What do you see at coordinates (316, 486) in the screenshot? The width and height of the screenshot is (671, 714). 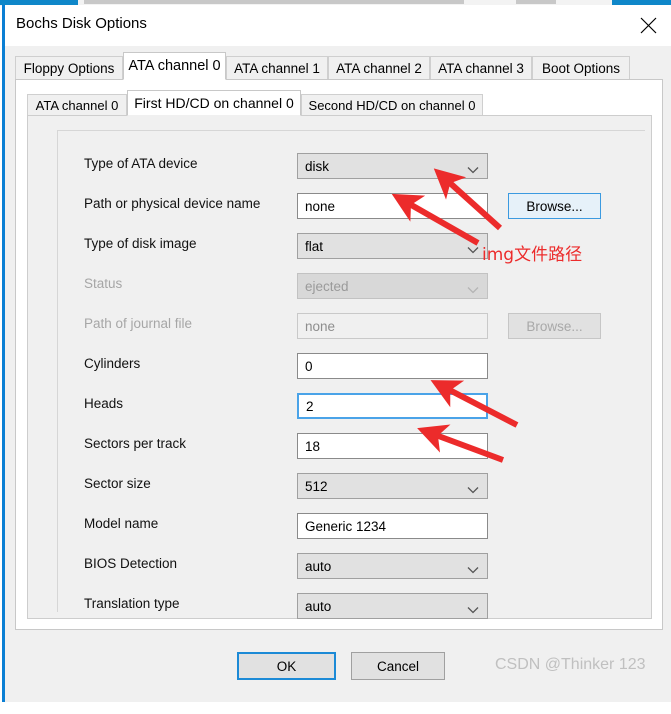 I see `combo-value: 512` at bounding box center [316, 486].